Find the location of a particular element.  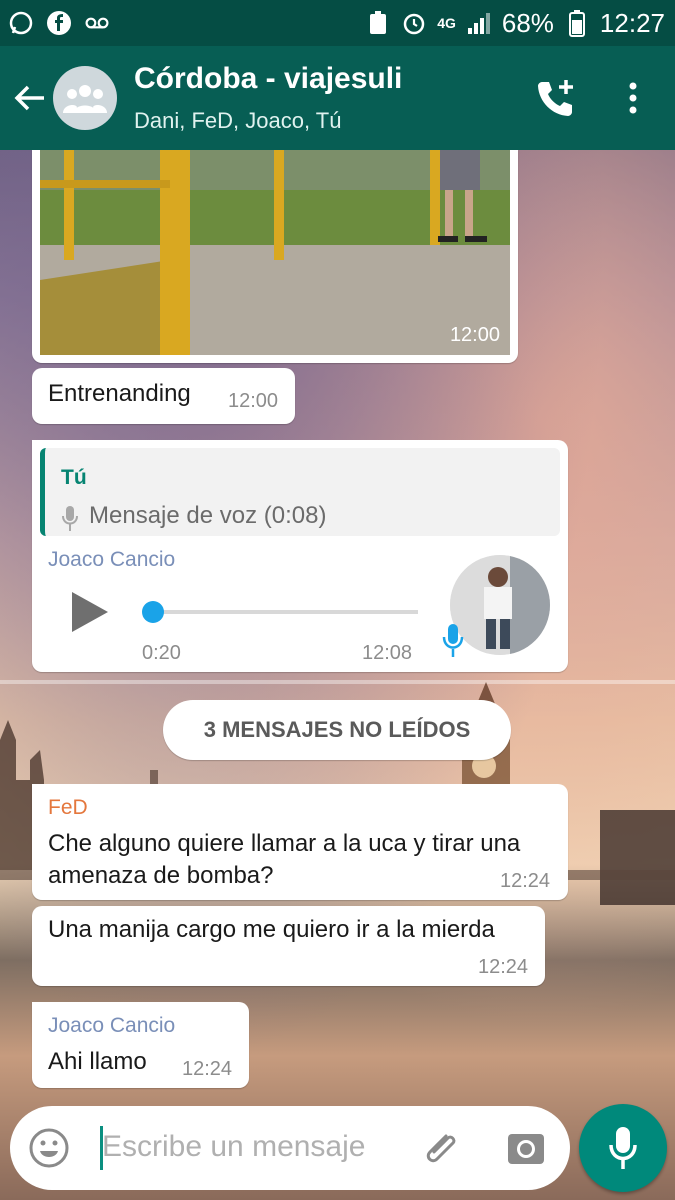

message-time: 12:00 is located at coordinates (253, 401).